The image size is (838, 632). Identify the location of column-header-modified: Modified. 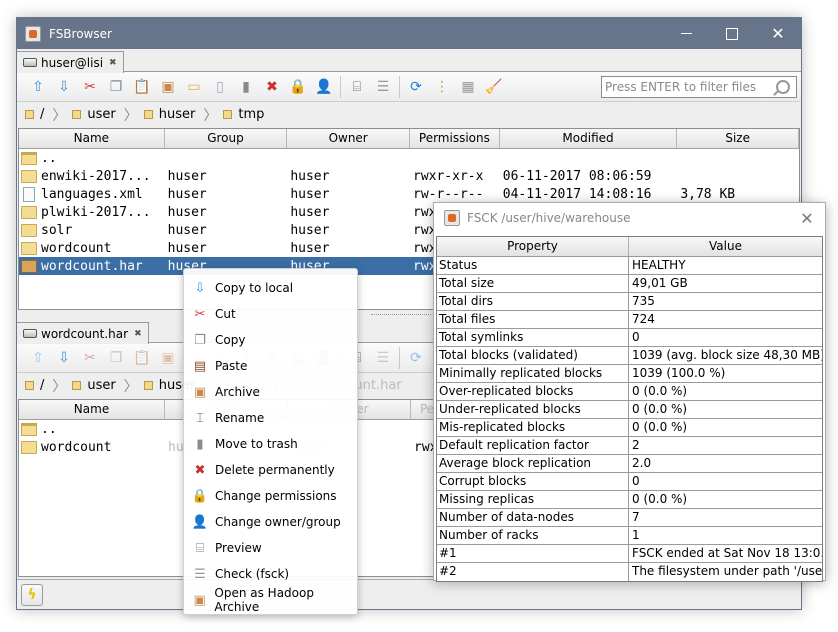
(589, 138).